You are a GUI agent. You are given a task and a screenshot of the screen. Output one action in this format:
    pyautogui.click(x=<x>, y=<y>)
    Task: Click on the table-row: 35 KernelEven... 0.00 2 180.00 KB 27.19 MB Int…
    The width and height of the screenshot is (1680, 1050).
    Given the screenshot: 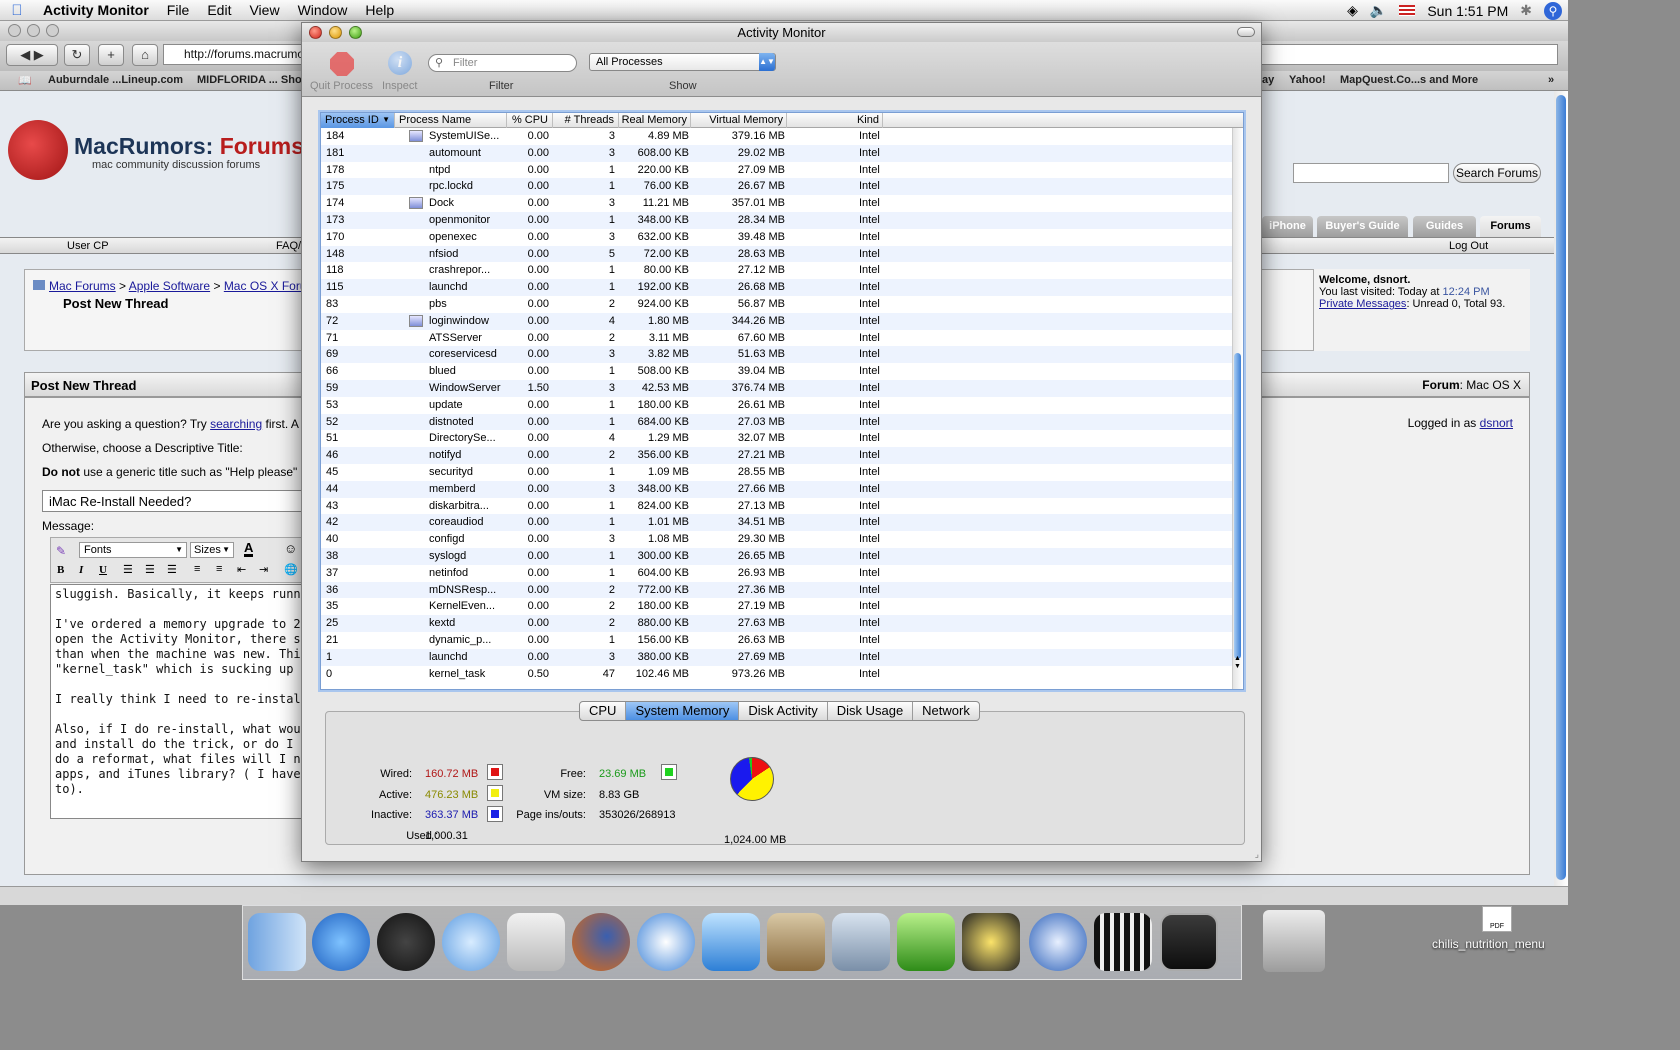 What is the action you would take?
    pyautogui.click(x=777, y=606)
    